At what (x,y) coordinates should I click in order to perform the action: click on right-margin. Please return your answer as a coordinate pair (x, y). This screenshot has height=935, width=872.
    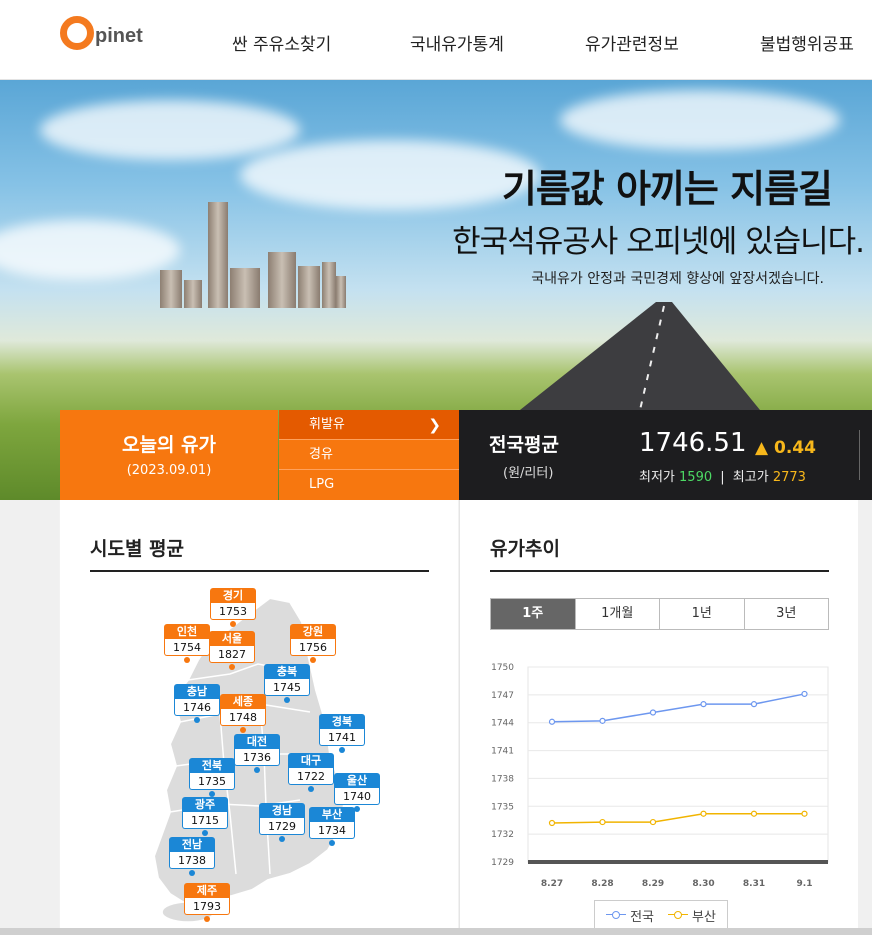
    Looking at the image, I should click on (865, 717).